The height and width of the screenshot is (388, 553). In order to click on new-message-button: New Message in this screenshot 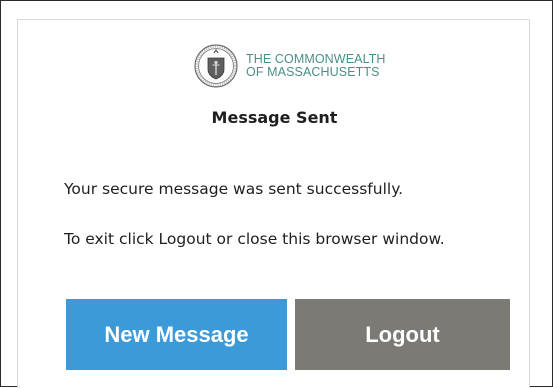, I will do `click(176, 334)`.